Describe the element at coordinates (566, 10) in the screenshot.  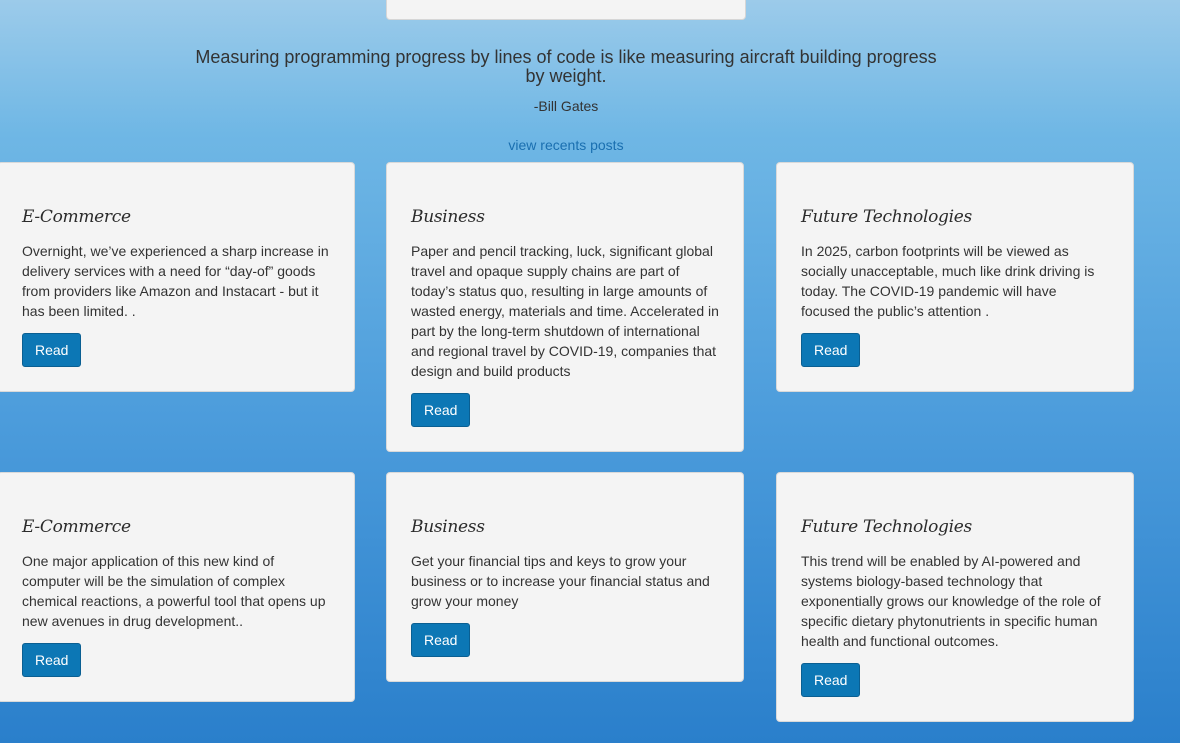
I see `previous-card-bottom` at that location.